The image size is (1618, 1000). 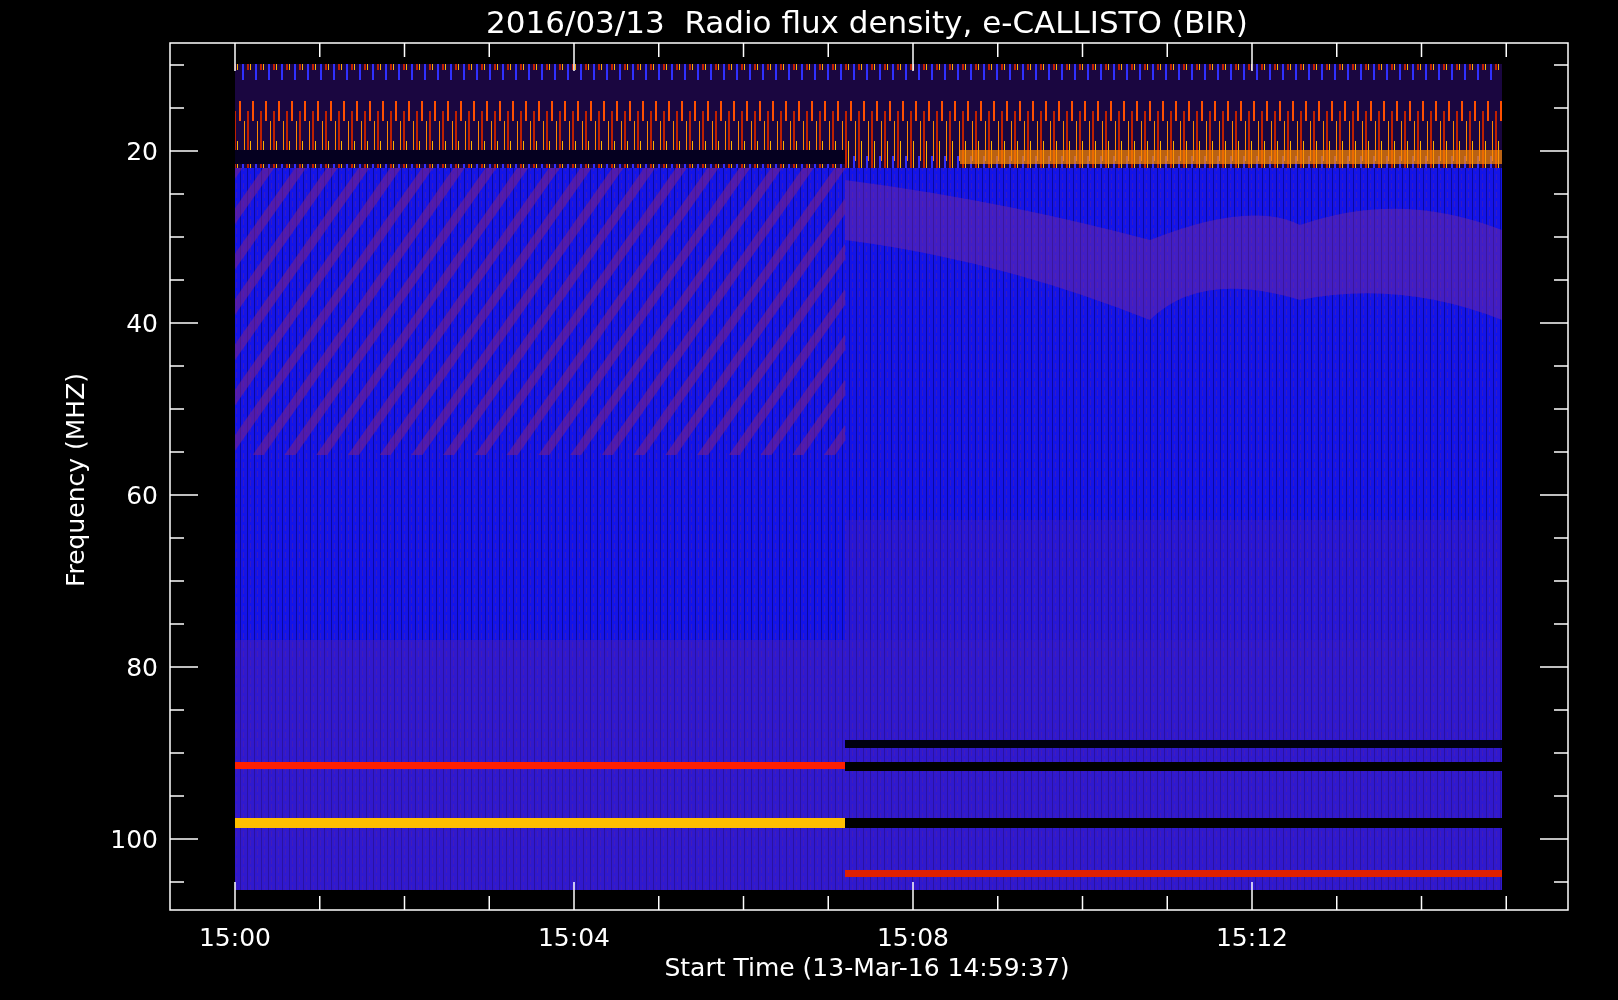 I want to click on y-tick-label: 40, so click(x=142, y=323).